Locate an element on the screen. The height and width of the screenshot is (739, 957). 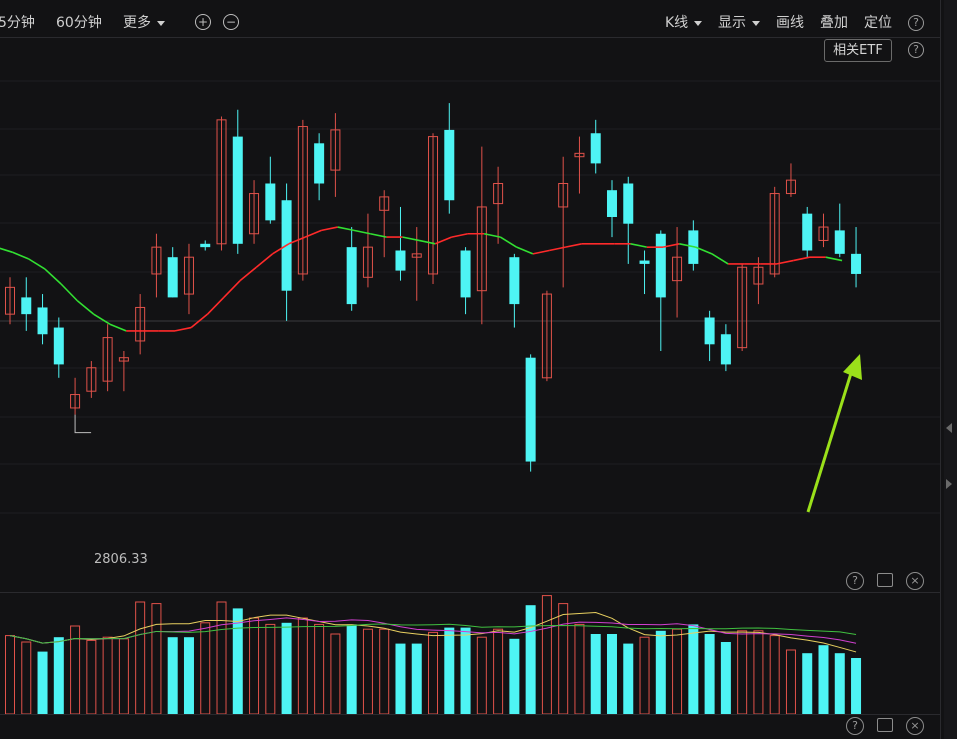
annotation-arrow-shaft is located at coordinates (830, 441).